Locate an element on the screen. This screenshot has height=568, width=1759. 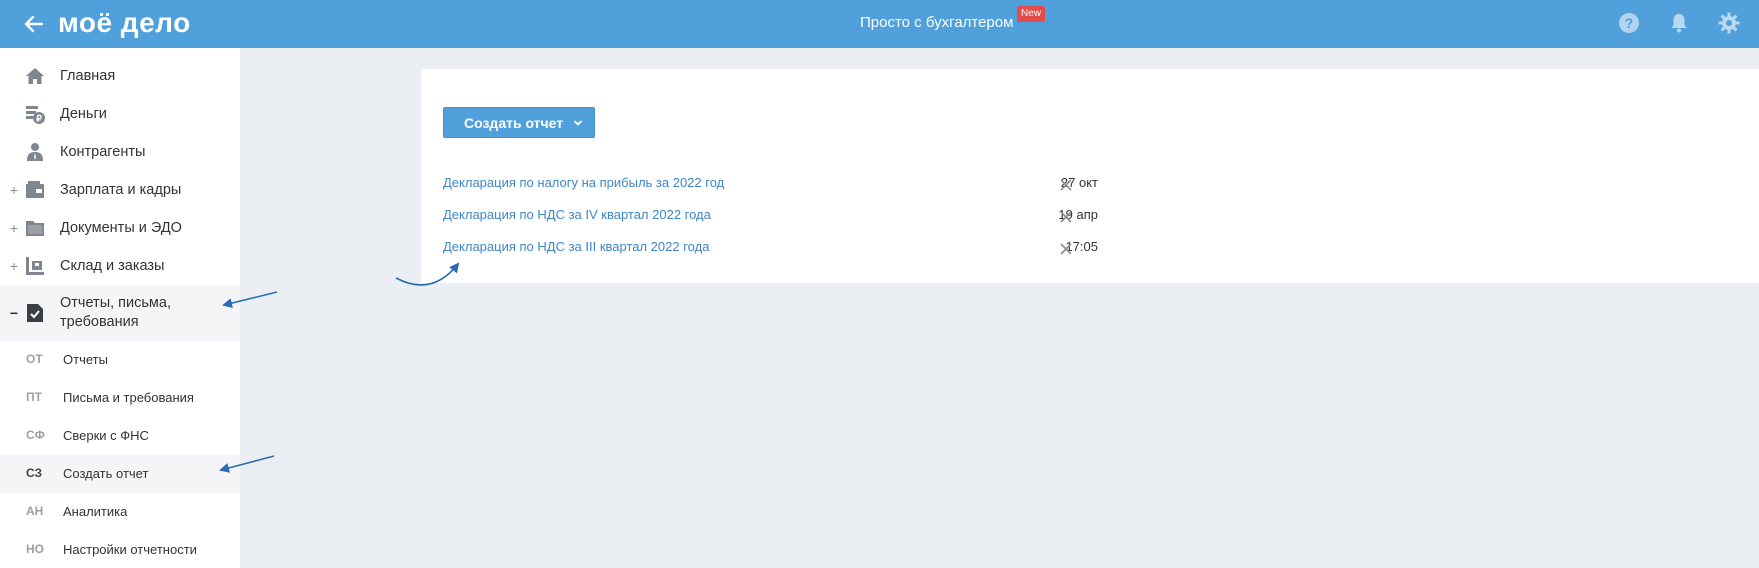
annotation-arrow-curve is located at coordinates (427, 274).